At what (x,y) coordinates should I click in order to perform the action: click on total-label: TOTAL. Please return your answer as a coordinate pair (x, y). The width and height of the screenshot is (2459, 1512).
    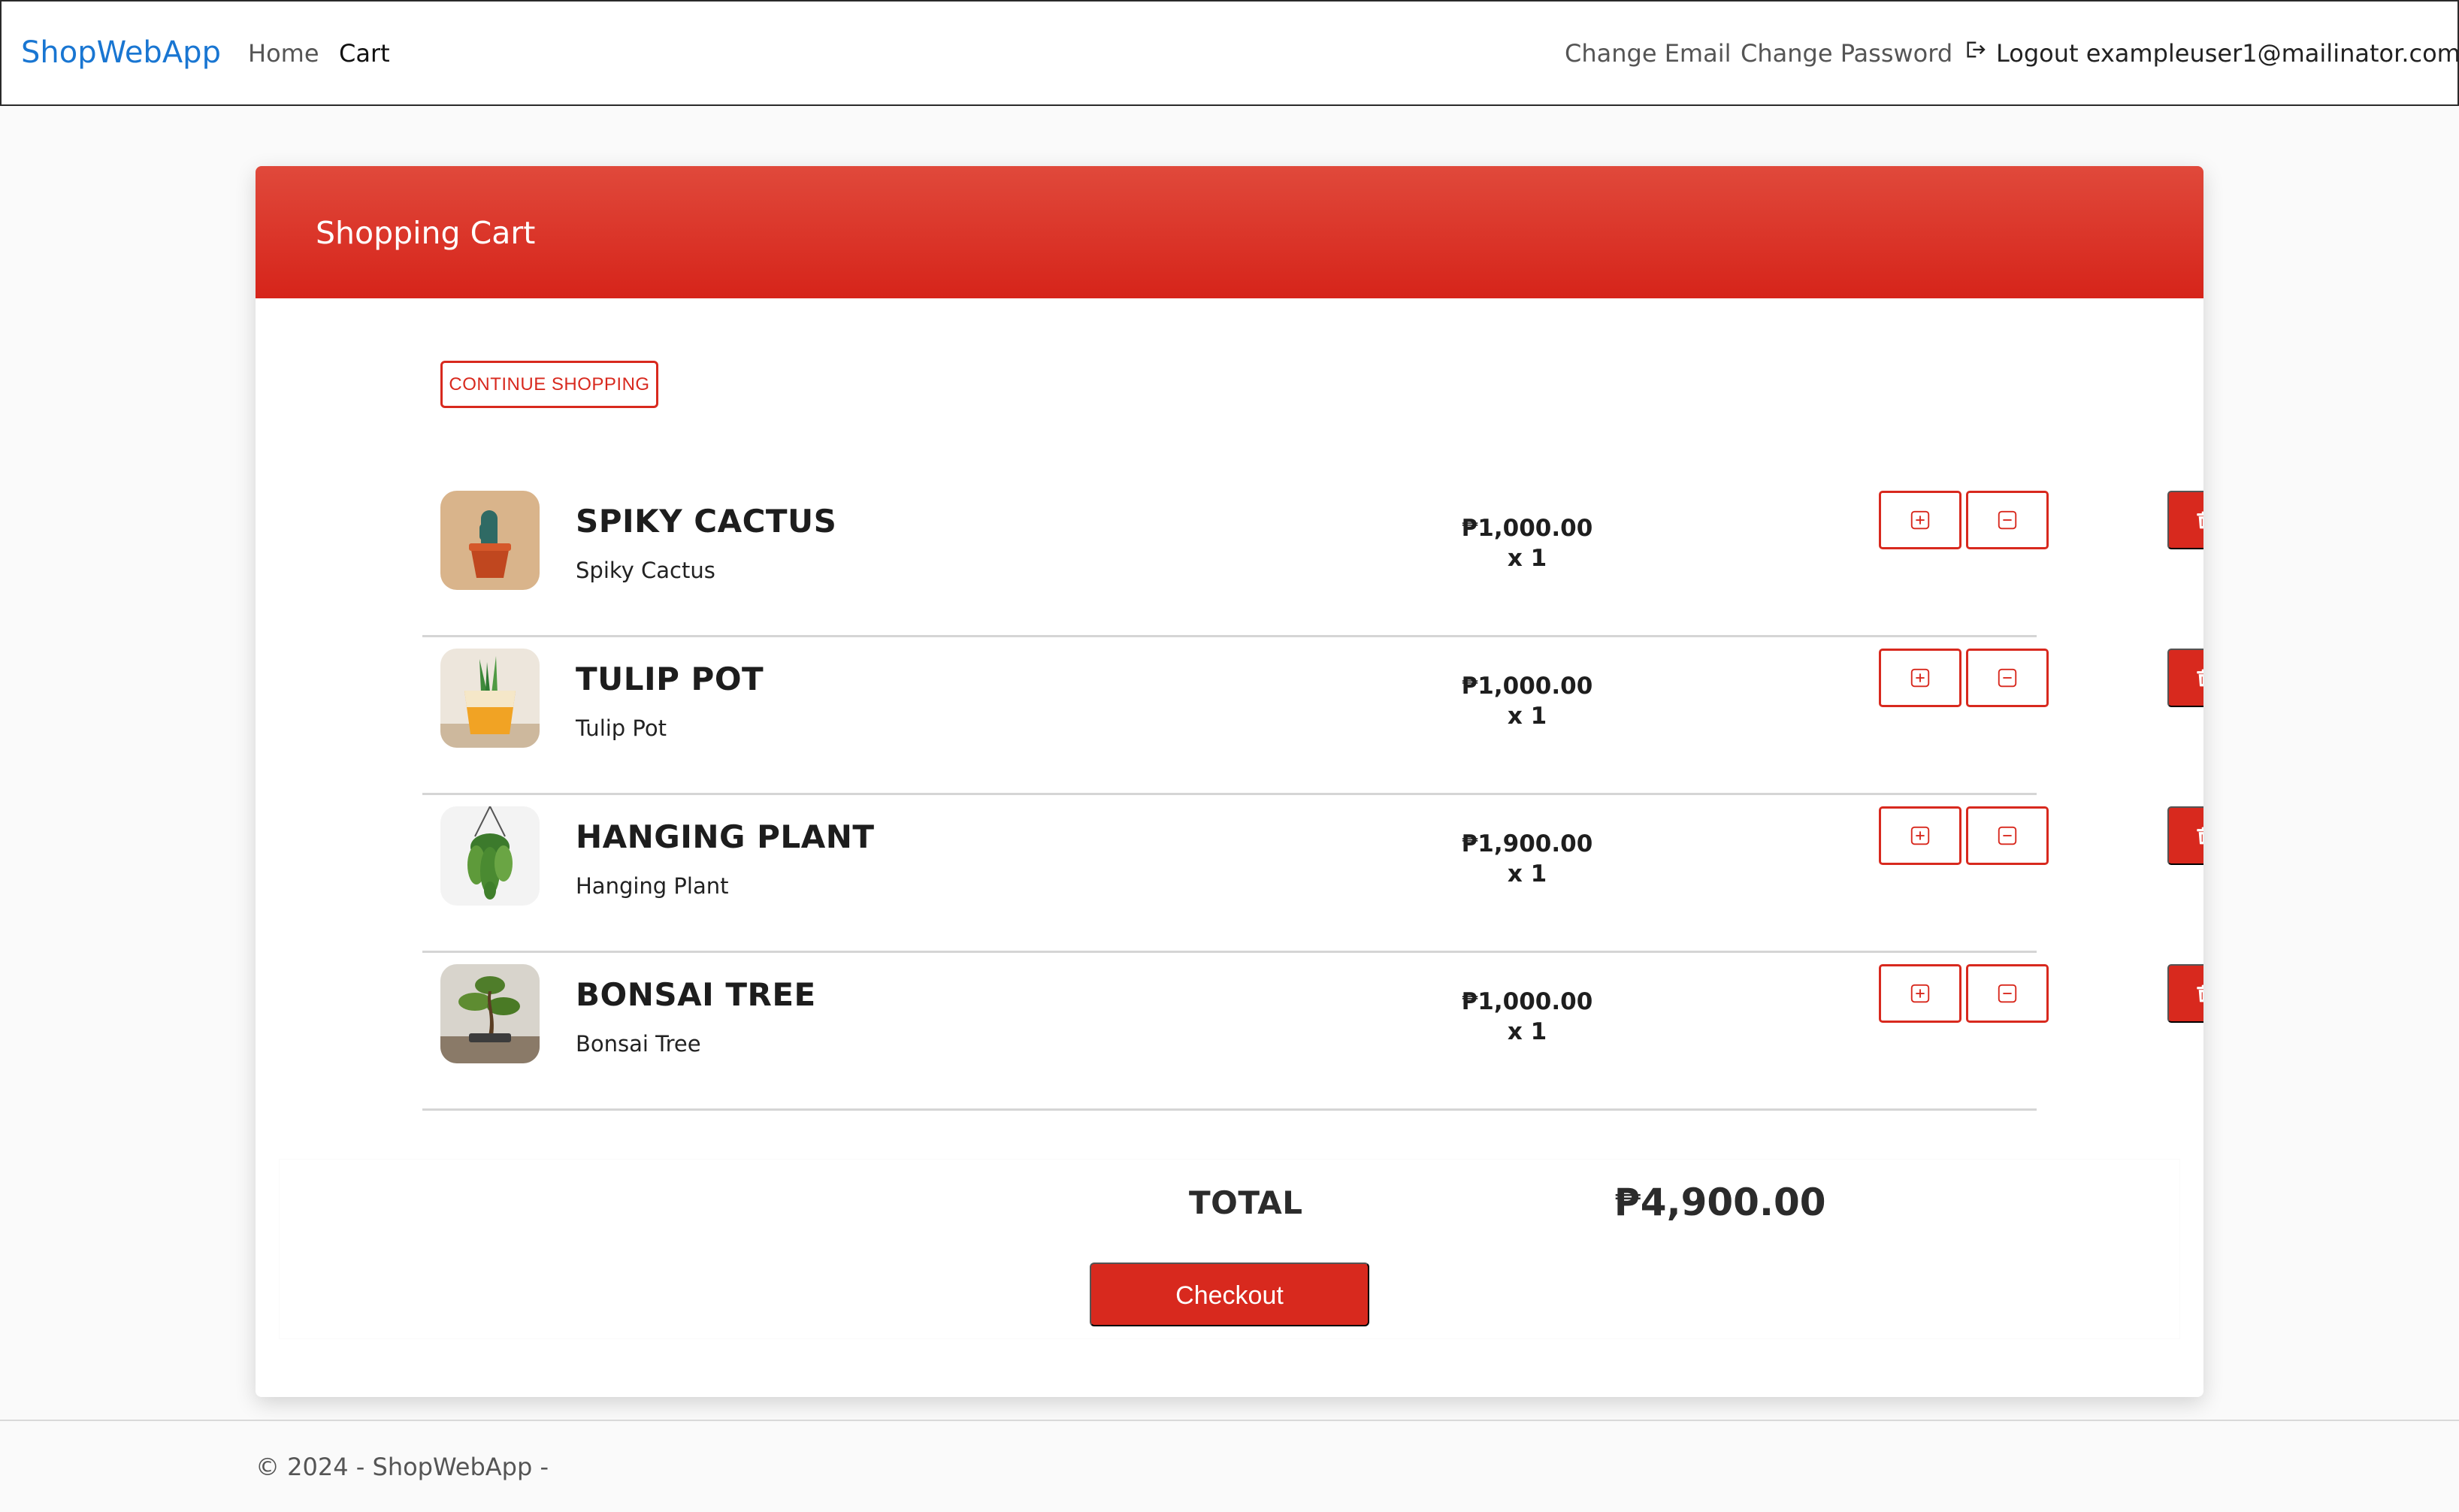
    Looking at the image, I should click on (1246, 1203).